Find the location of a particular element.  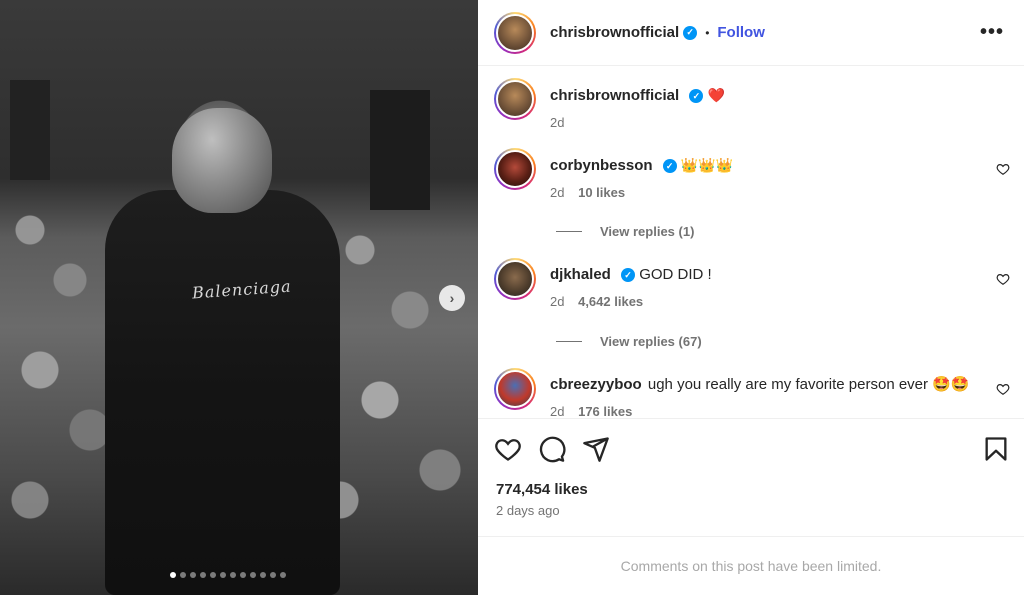

follow-button: Follow is located at coordinates (741, 32).